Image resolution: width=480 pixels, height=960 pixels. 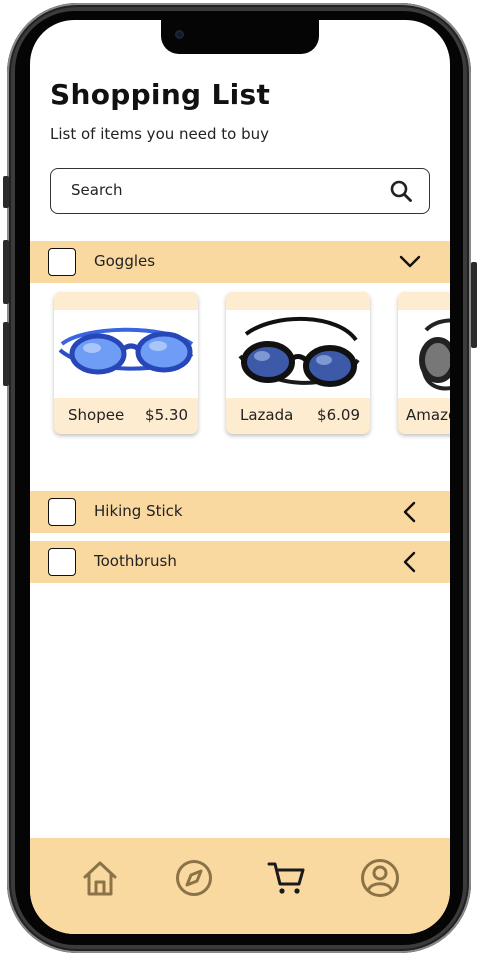 I want to click on offer-store: Lazada, so click(x=267, y=415).